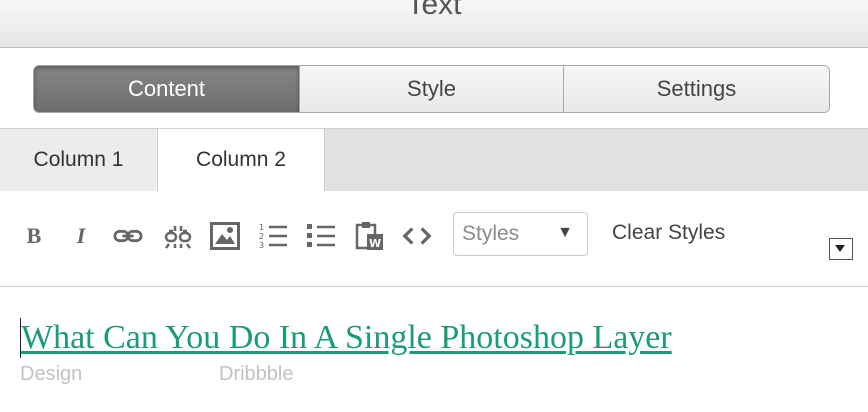  What do you see at coordinates (261, 236) in the screenshot?
I see `svg-text: 2` at bounding box center [261, 236].